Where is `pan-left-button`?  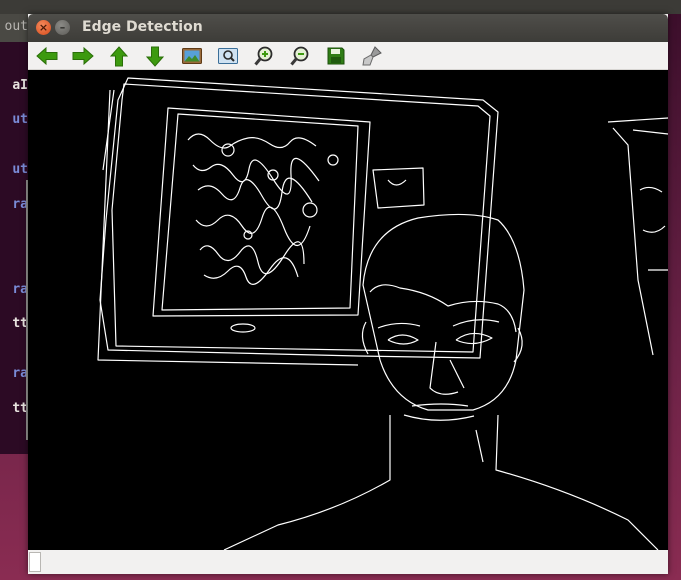
pan-left-button is located at coordinates (47, 56).